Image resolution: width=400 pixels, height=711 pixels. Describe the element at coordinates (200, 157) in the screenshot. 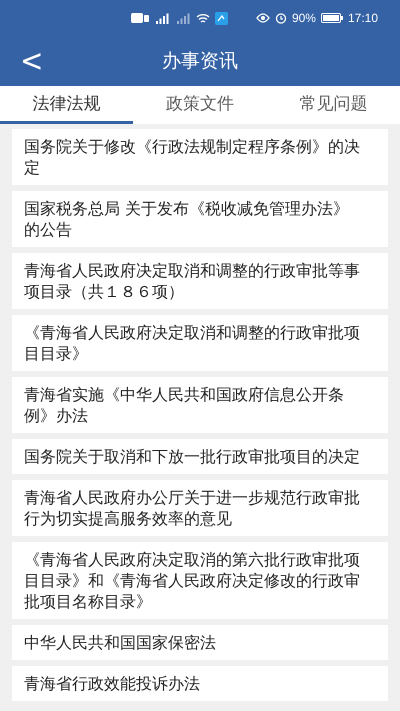

I see `article-item: 国务院关于修改《行政法规制定程序条例》的决定` at that location.